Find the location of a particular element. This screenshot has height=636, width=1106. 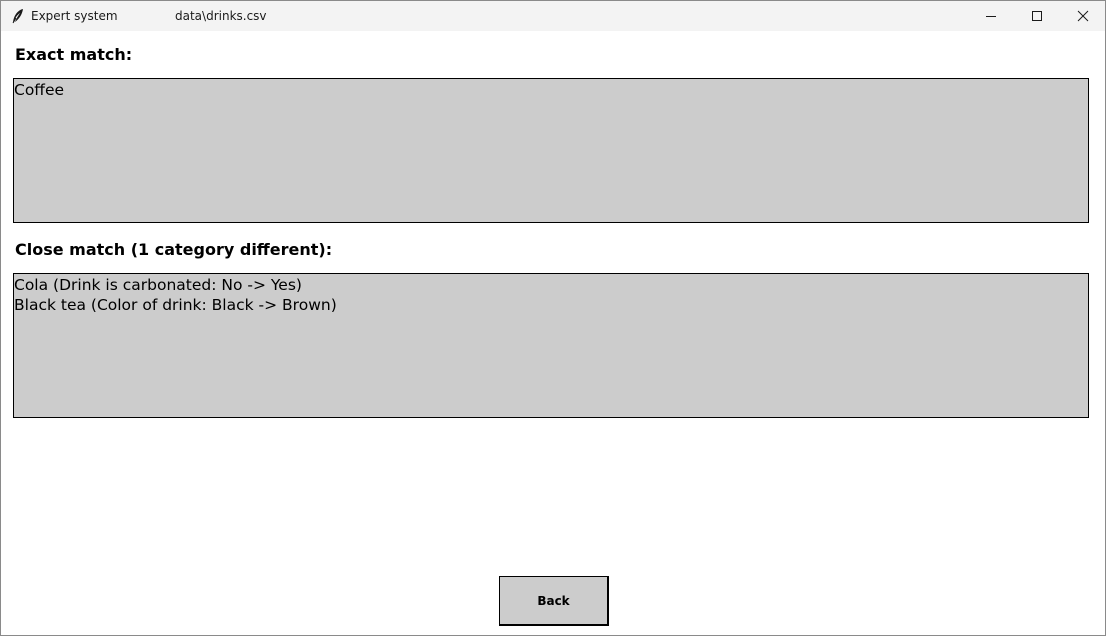

close-button is located at coordinates (1082, 16).